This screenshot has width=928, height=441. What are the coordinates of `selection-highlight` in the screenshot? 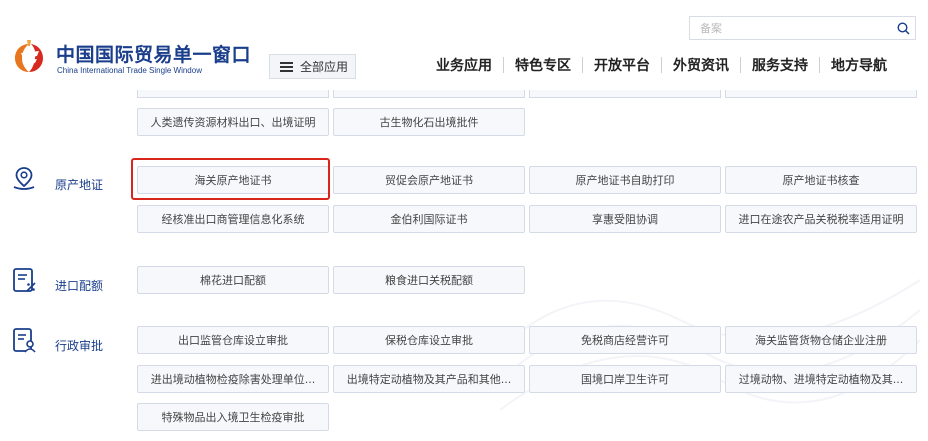 It's located at (230, 179).